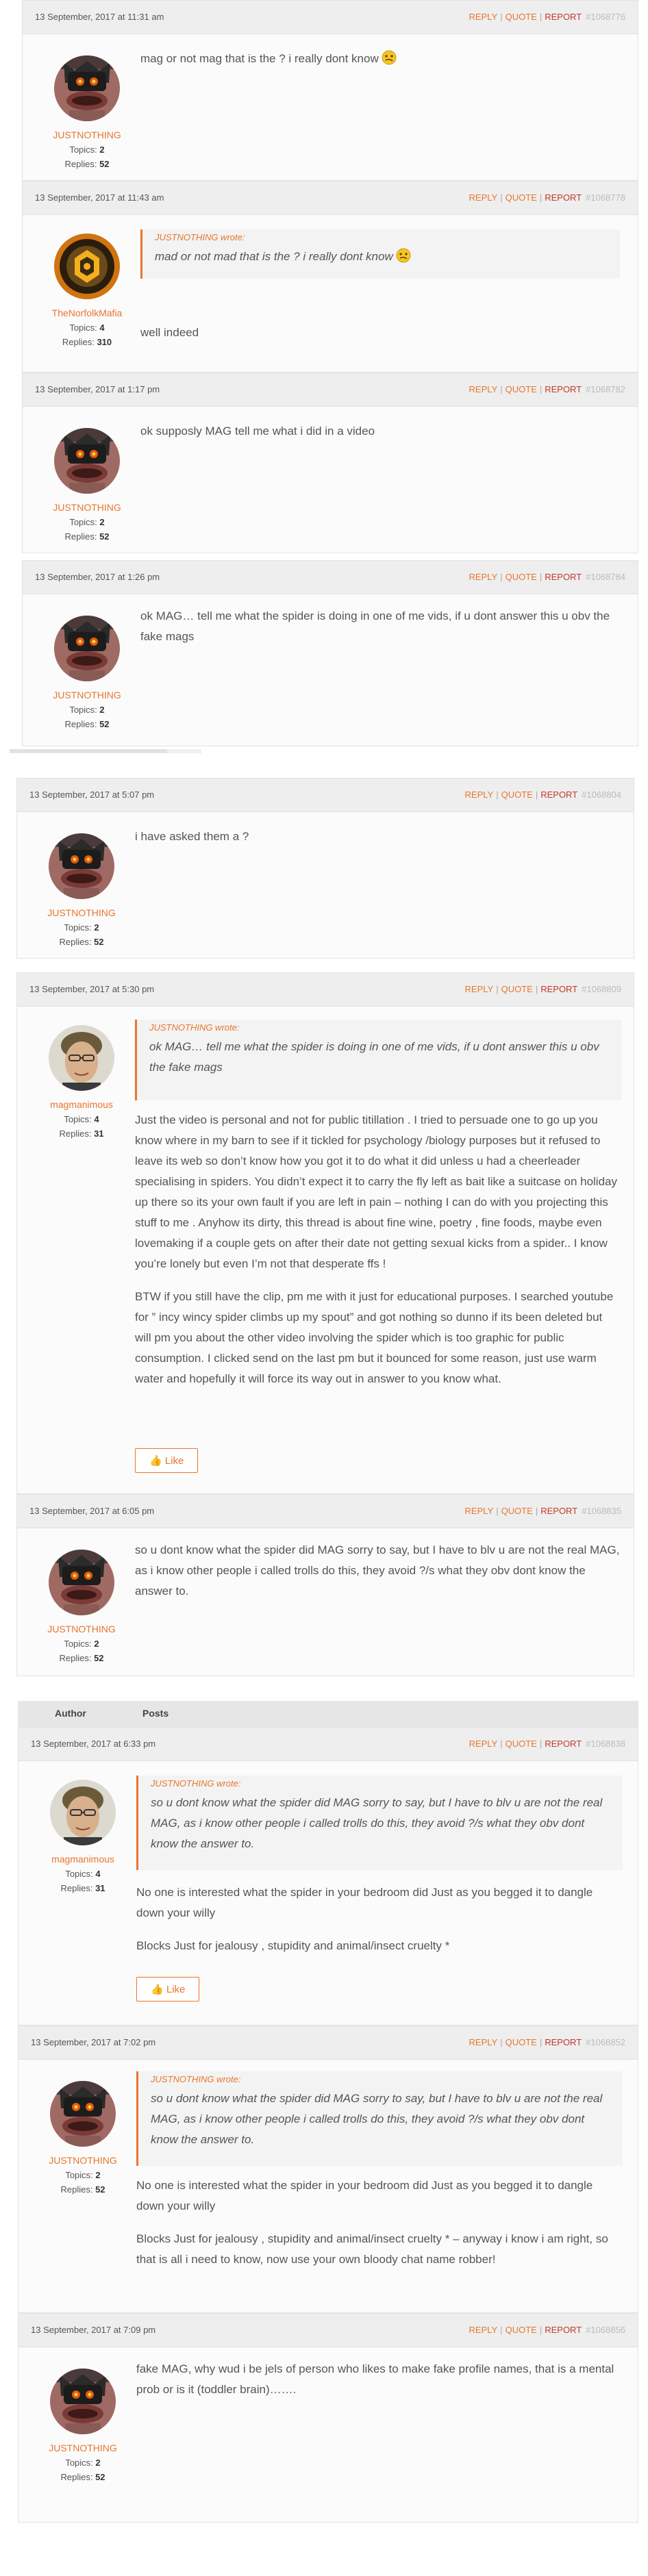 The width and height of the screenshot is (648, 2576). I want to click on post-id-link: #1068852, so click(605, 2042).